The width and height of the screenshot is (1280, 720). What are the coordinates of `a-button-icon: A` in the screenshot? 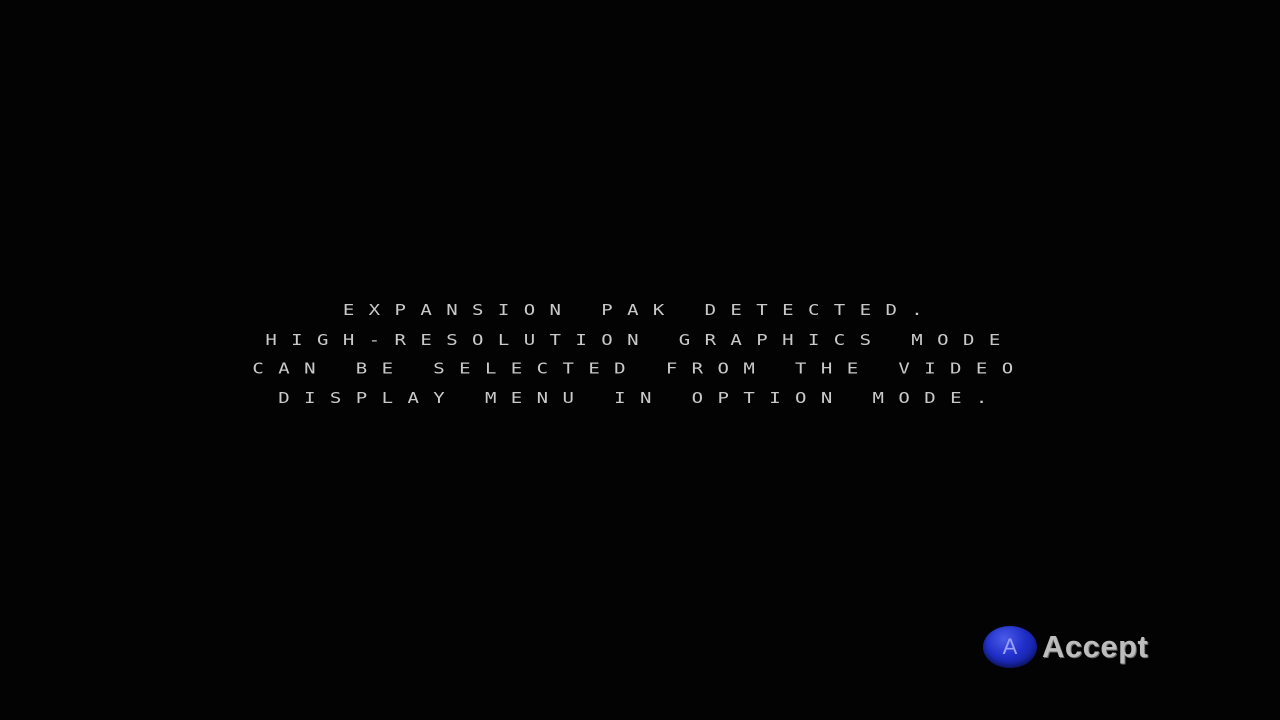 It's located at (1010, 647).